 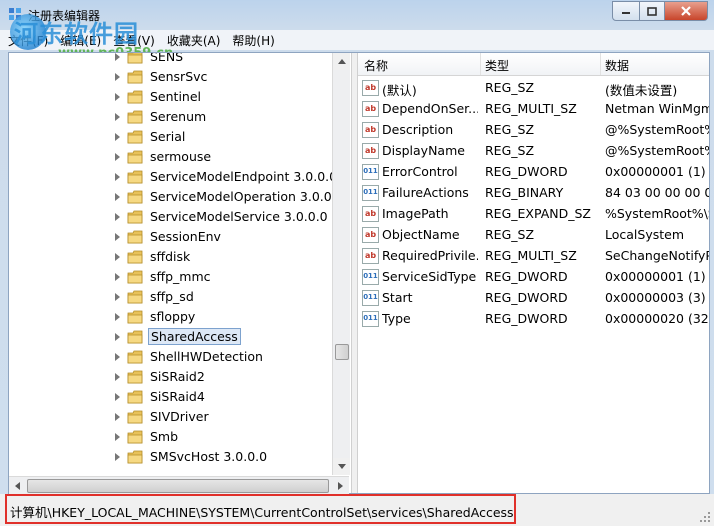 I want to click on value-row: ab DisplayName REG_SZ @%SystemRoot%, so click(x=533, y=150).